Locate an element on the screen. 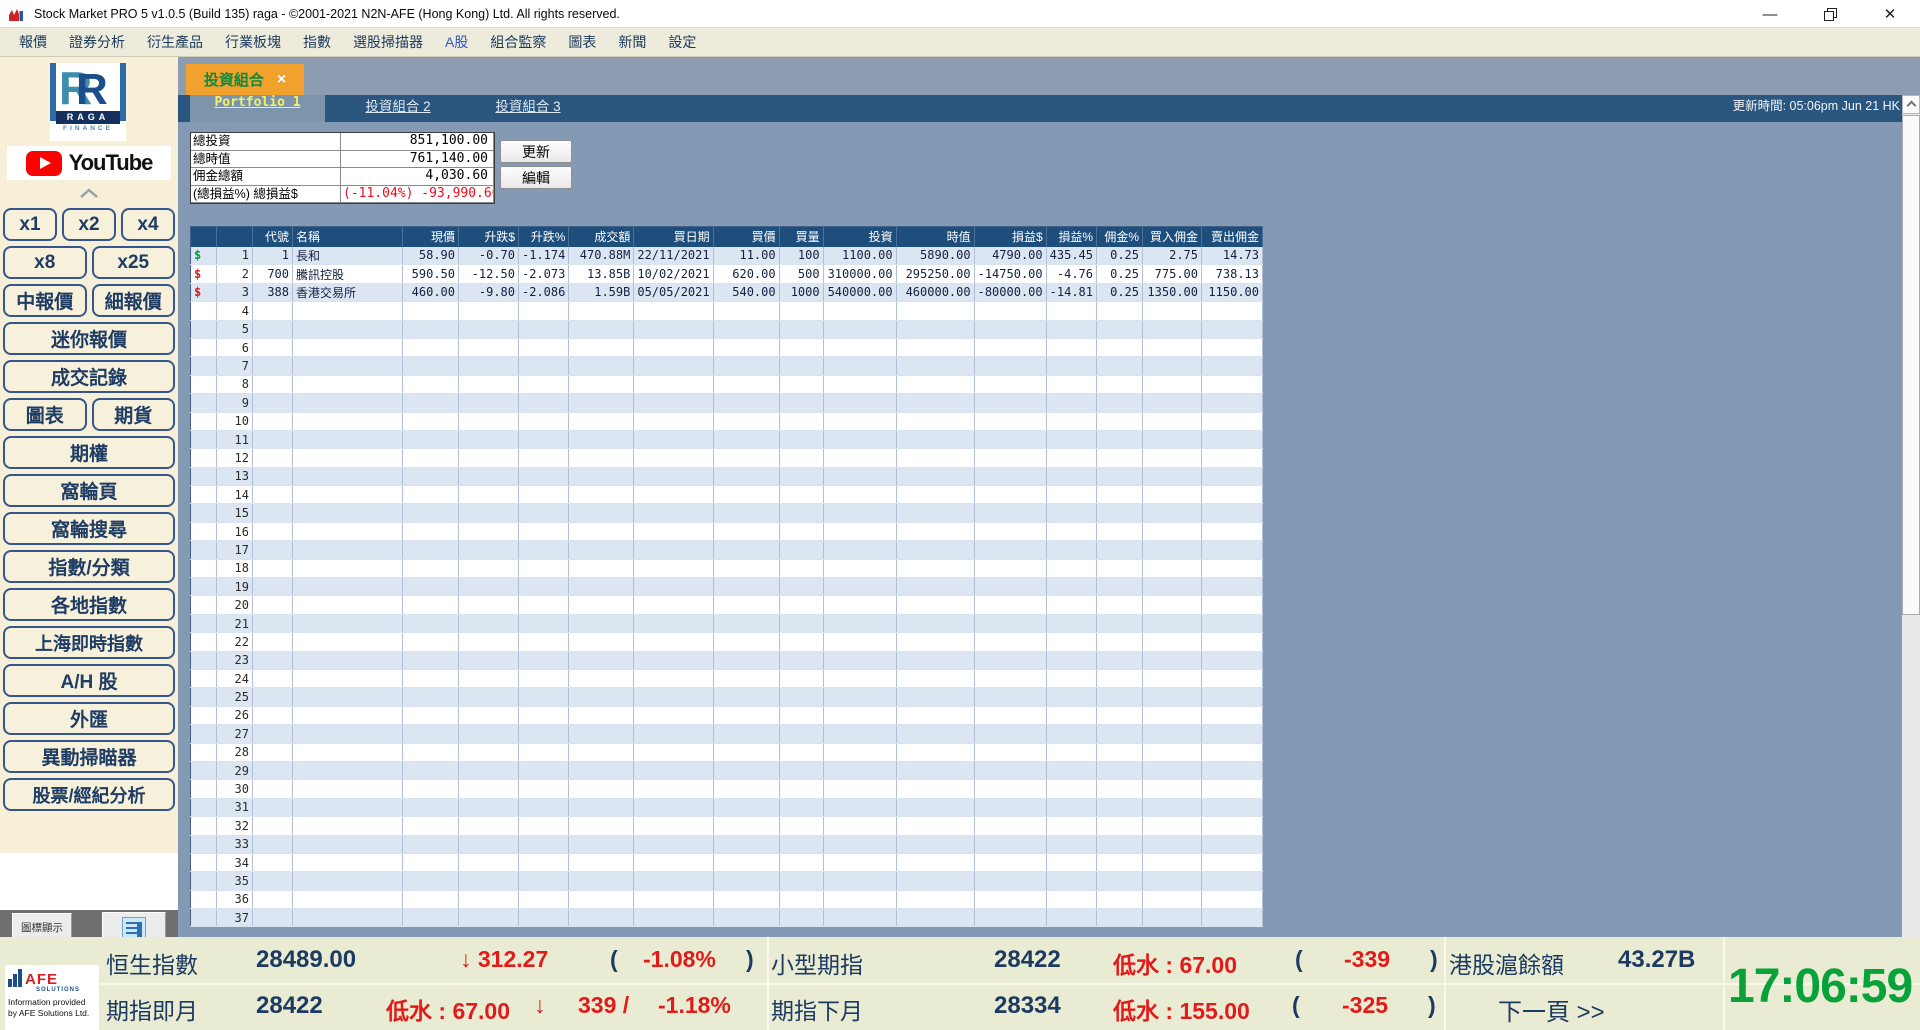  table-row-empty: 10 is located at coordinates (726, 421).